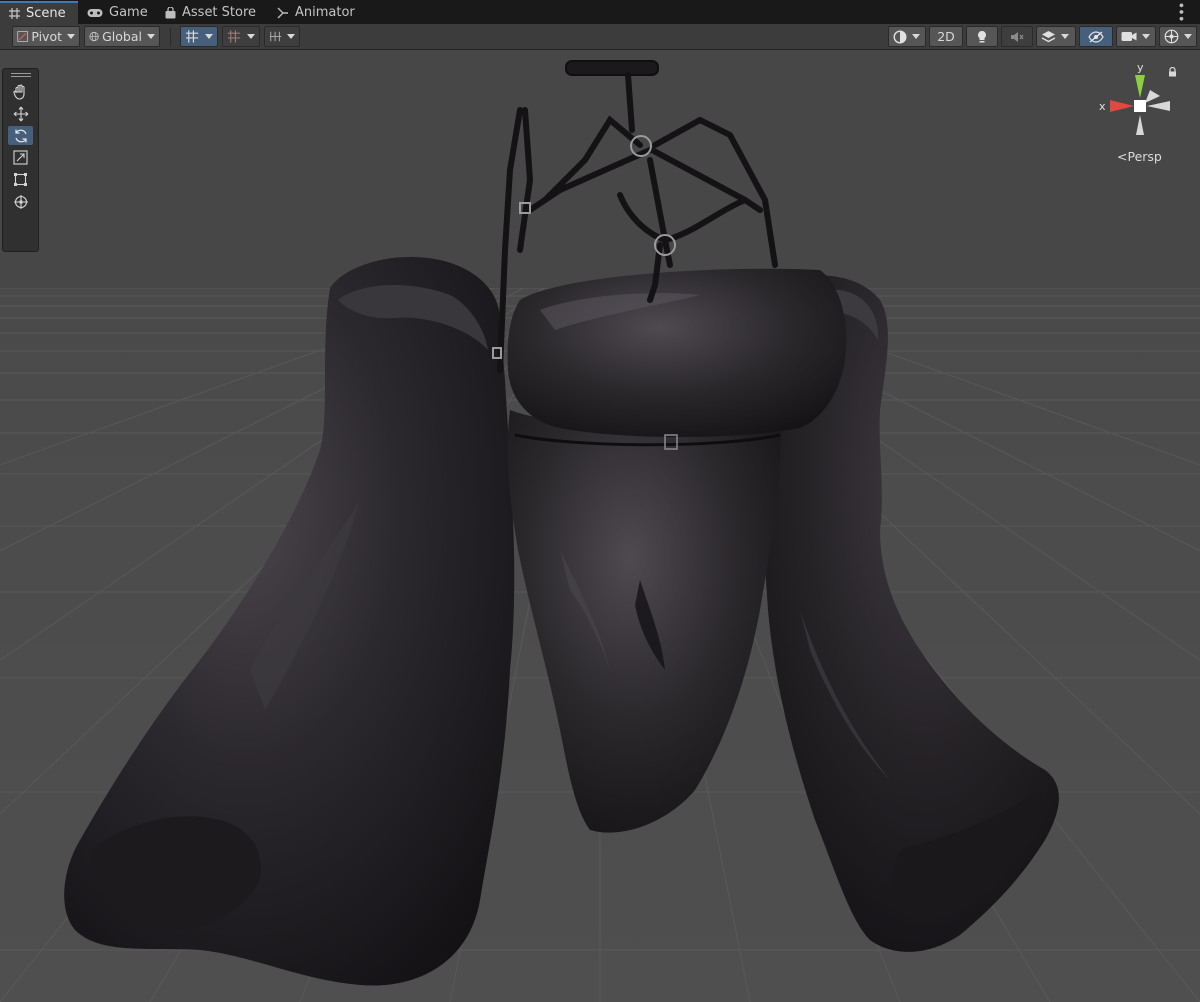  Describe the element at coordinates (1140, 106) in the screenshot. I see `gizmo-center-cube` at that location.